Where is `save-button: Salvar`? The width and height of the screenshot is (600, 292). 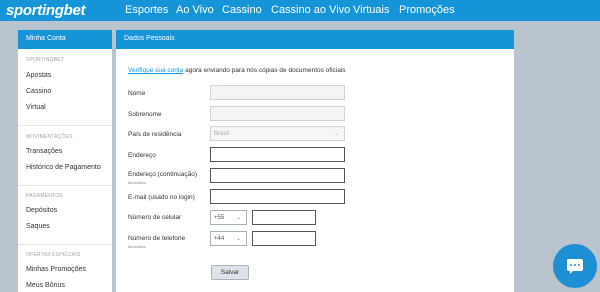 save-button: Salvar is located at coordinates (230, 272).